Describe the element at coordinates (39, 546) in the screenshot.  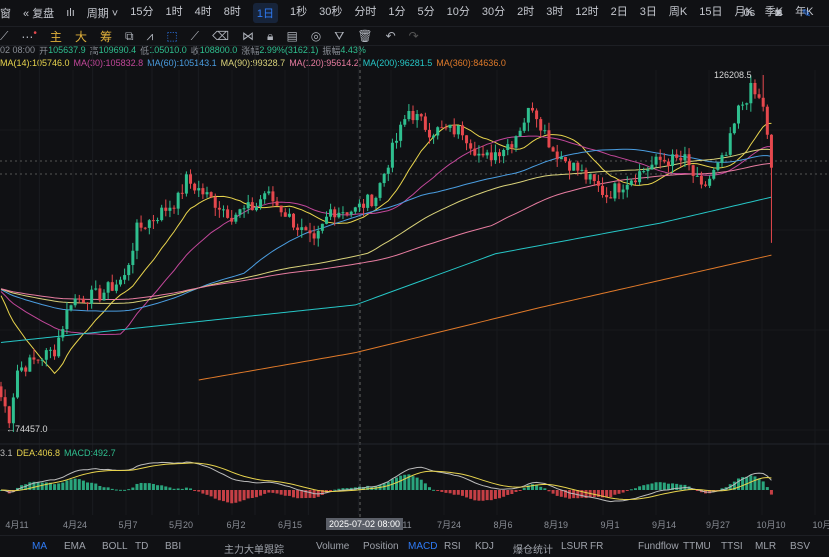
I see `main-indicator-tab: MA` at that location.